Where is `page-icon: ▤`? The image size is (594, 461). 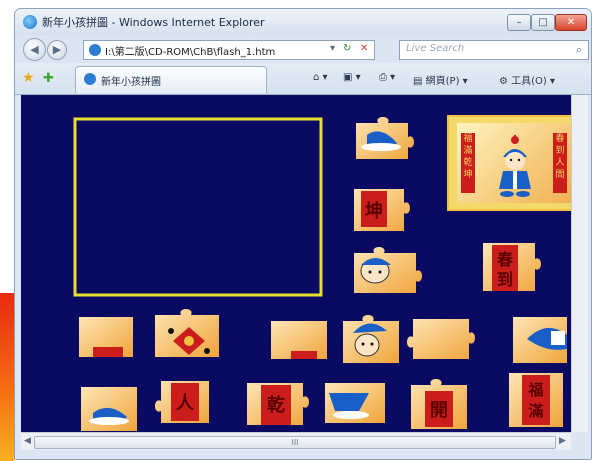 page-icon: ▤ is located at coordinates (418, 81).